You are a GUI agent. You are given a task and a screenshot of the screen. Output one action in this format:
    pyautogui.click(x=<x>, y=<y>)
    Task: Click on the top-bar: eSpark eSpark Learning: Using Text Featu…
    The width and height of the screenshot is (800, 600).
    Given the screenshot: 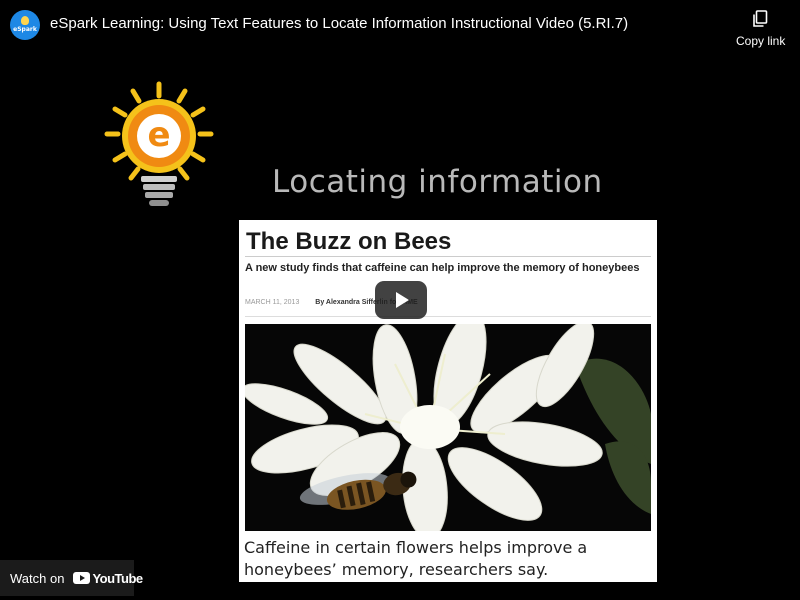 What is the action you would take?
    pyautogui.click(x=400, y=30)
    